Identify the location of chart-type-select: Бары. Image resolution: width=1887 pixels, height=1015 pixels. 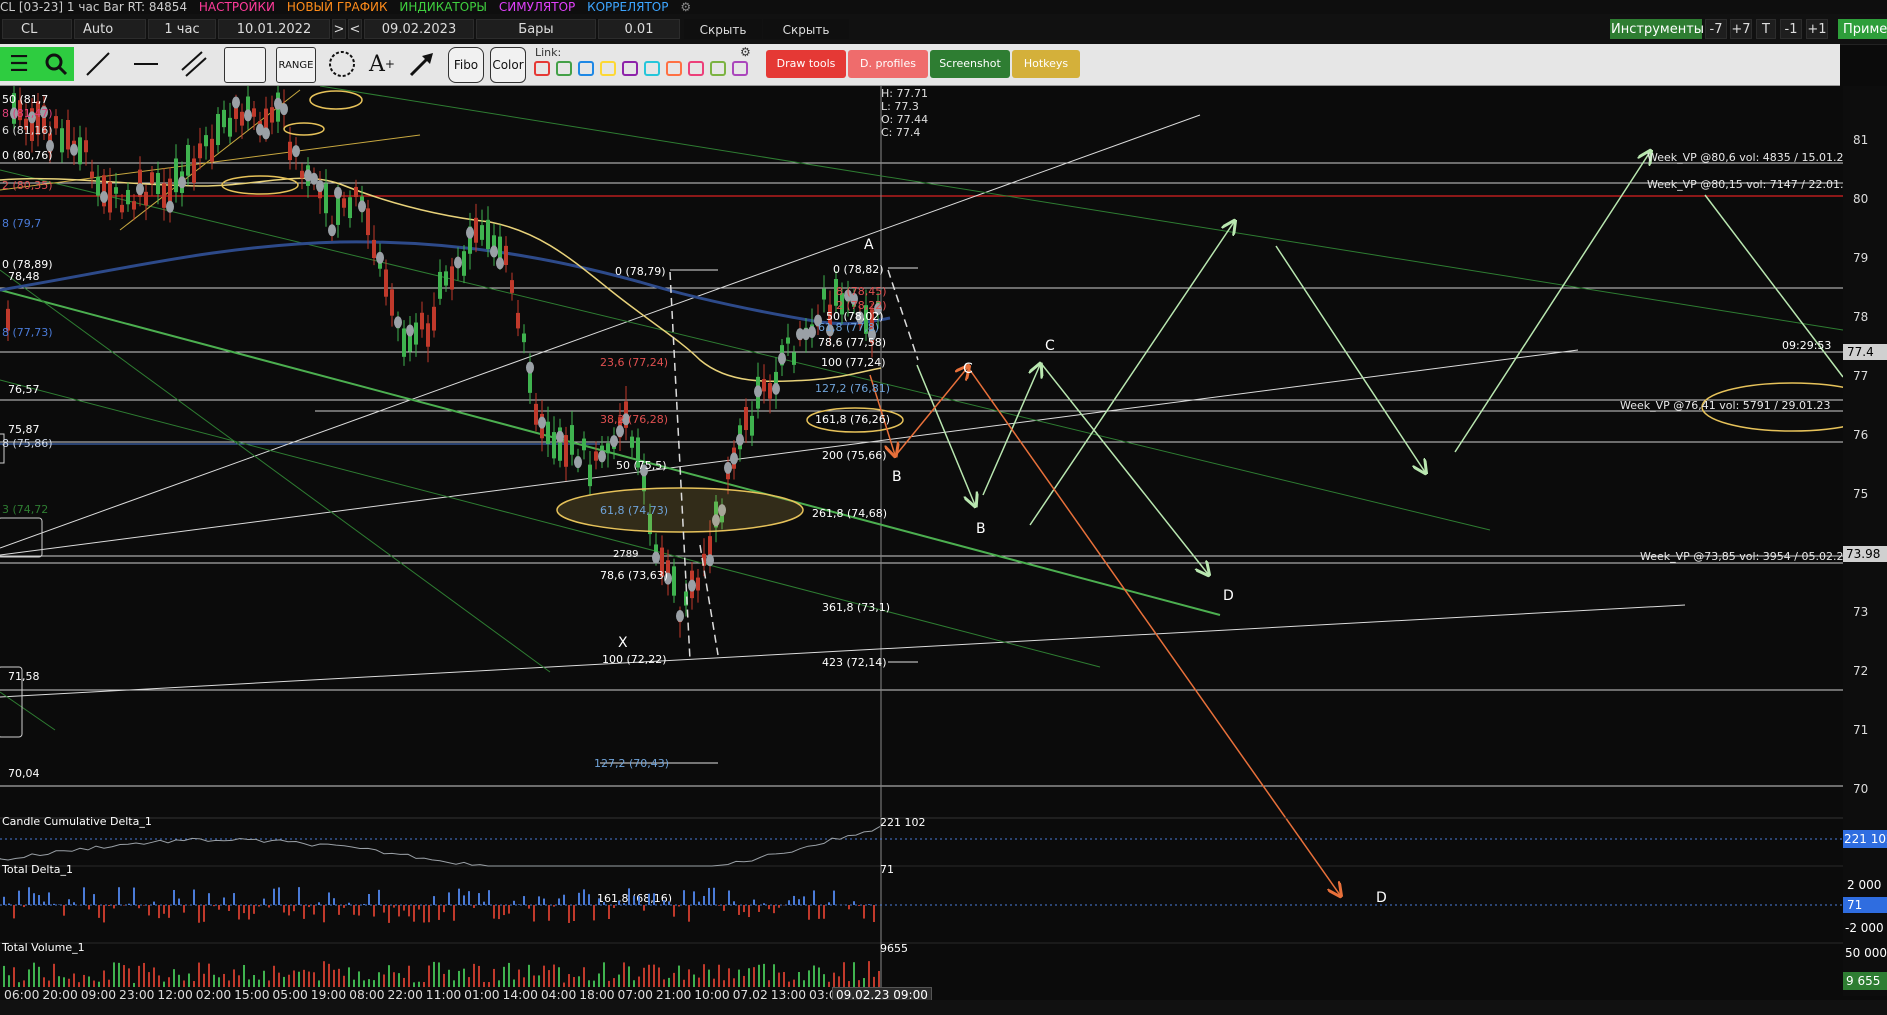
(536, 29).